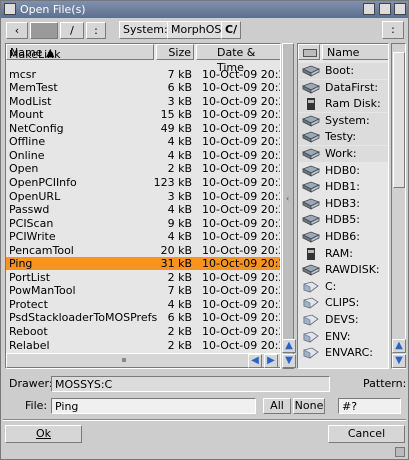 This screenshot has width=409, height=460. I want to click on path-root: System:, so click(145, 30).